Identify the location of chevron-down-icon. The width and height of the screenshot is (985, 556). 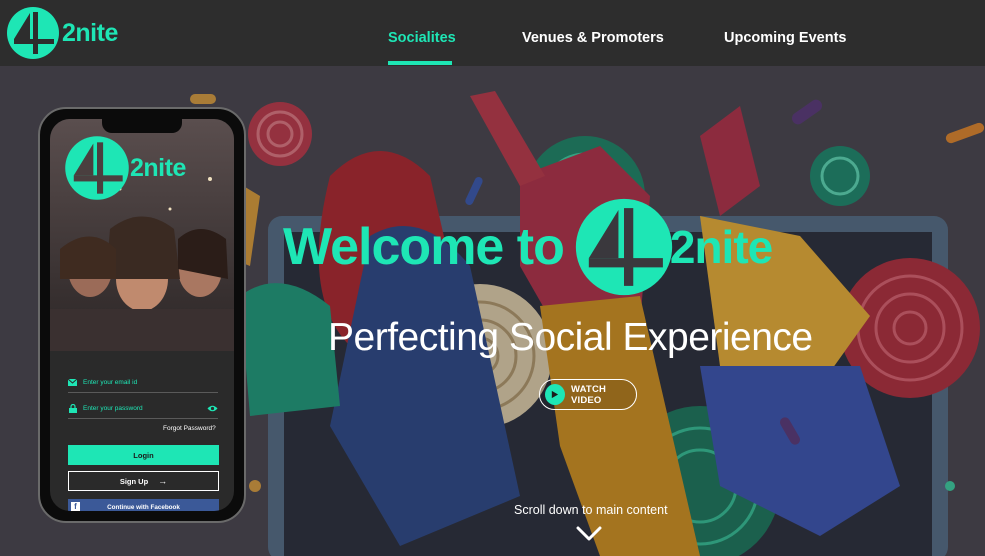
(589, 534).